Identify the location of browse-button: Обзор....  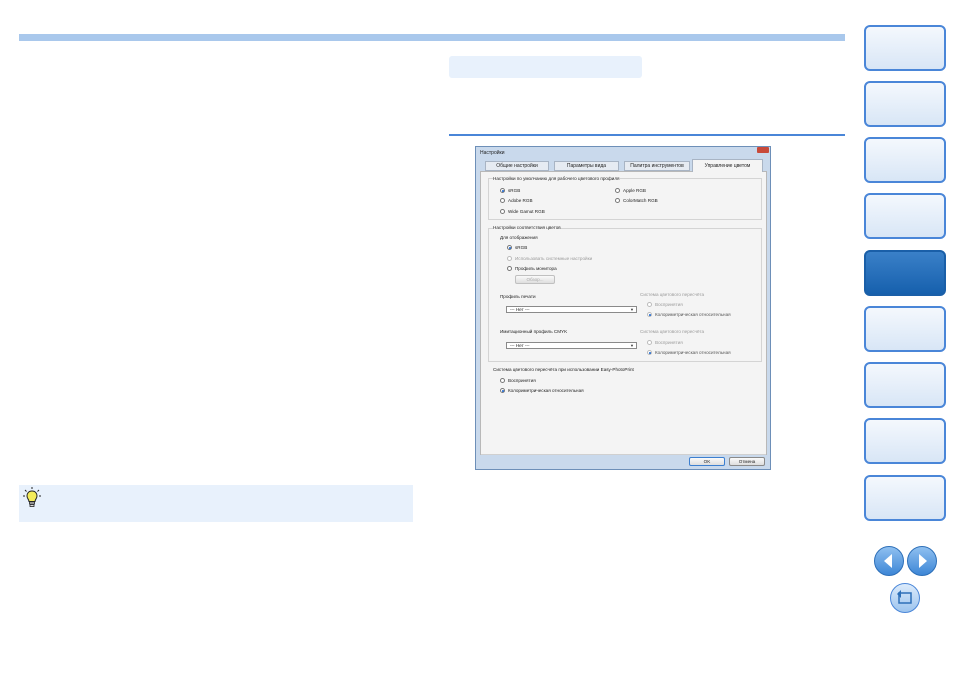
(535, 279).